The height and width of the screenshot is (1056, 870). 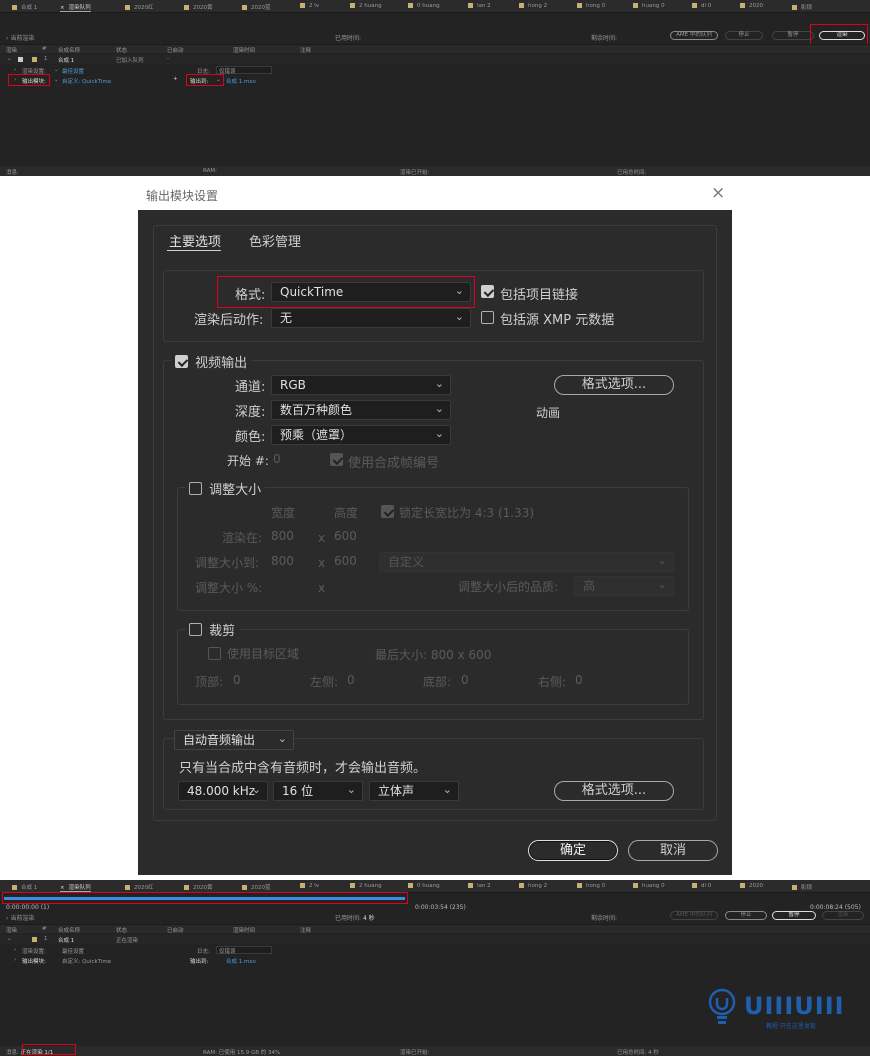 I want to click on tab-color-management: 色彩管理, so click(x=275, y=240).